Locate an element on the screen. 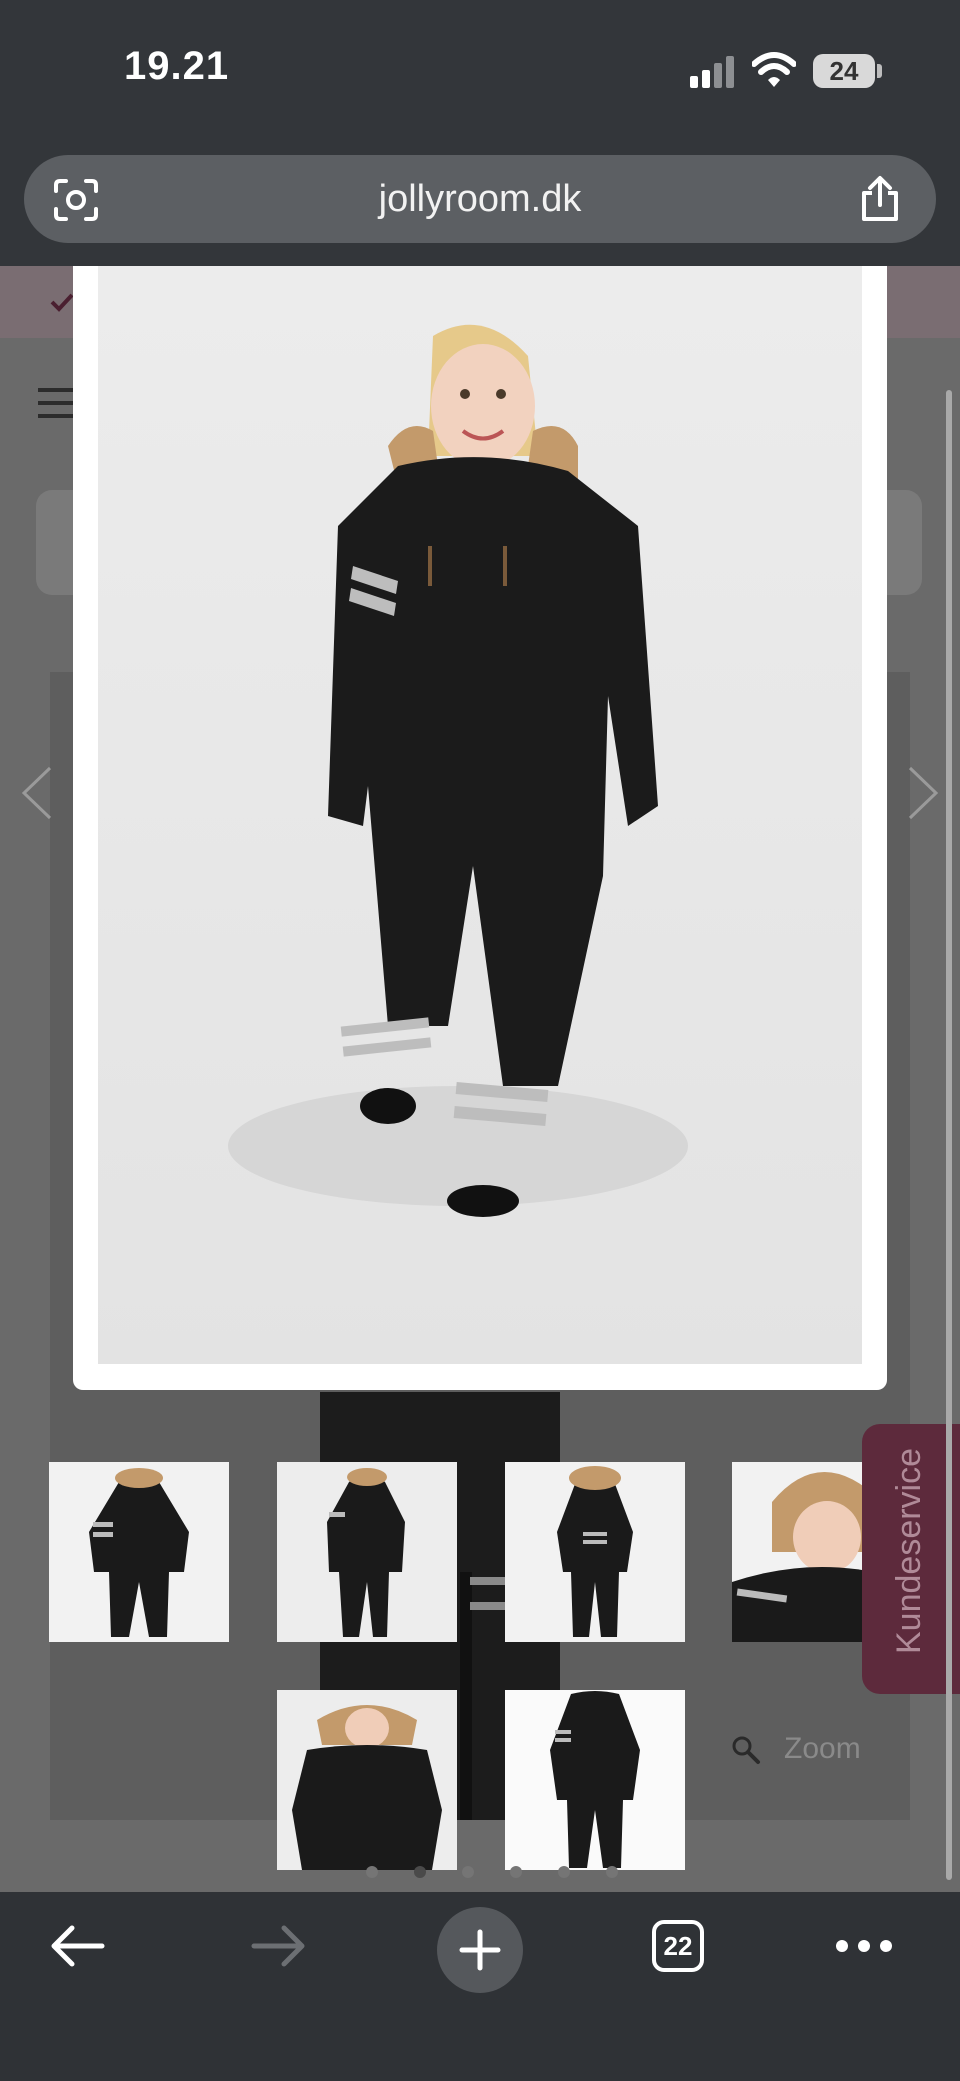 Image resolution: width=960 pixels, height=2081 pixels. new-tab-button is located at coordinates (480, 1950).